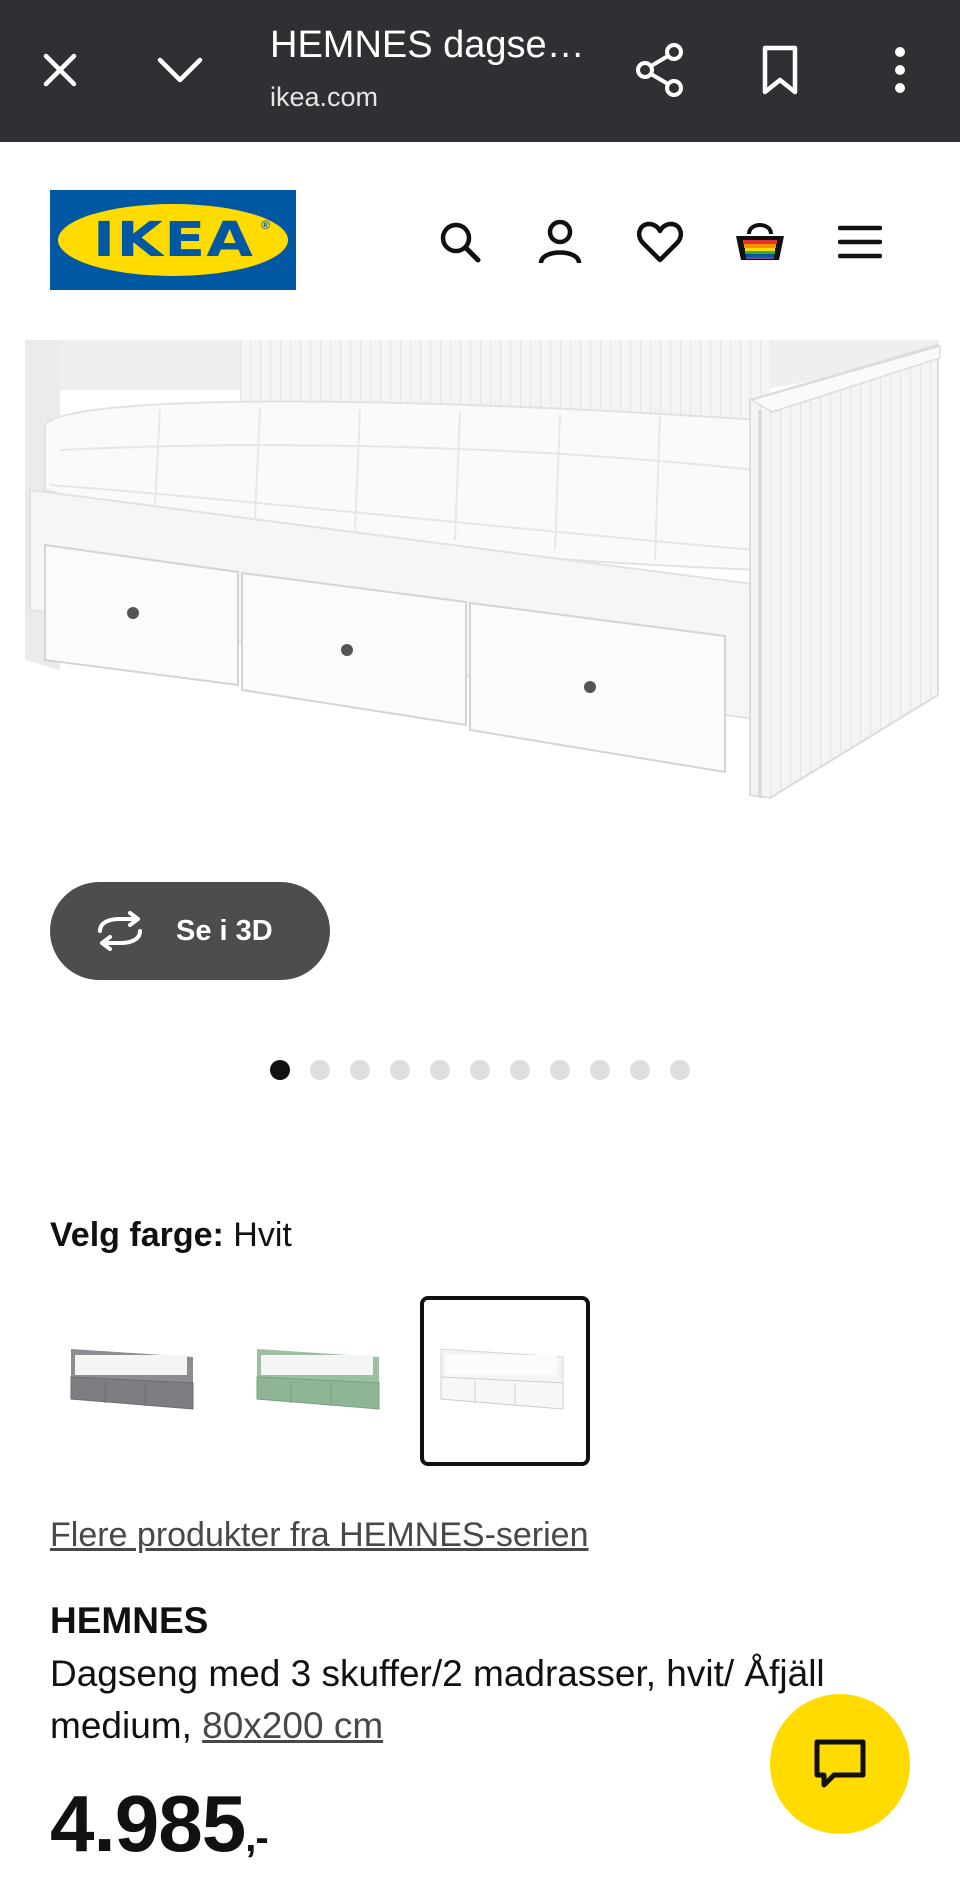  Describe the element at coordinates (292, 1725) in the screenshot. I see `product-size-link: 80x200 cm` at that location.